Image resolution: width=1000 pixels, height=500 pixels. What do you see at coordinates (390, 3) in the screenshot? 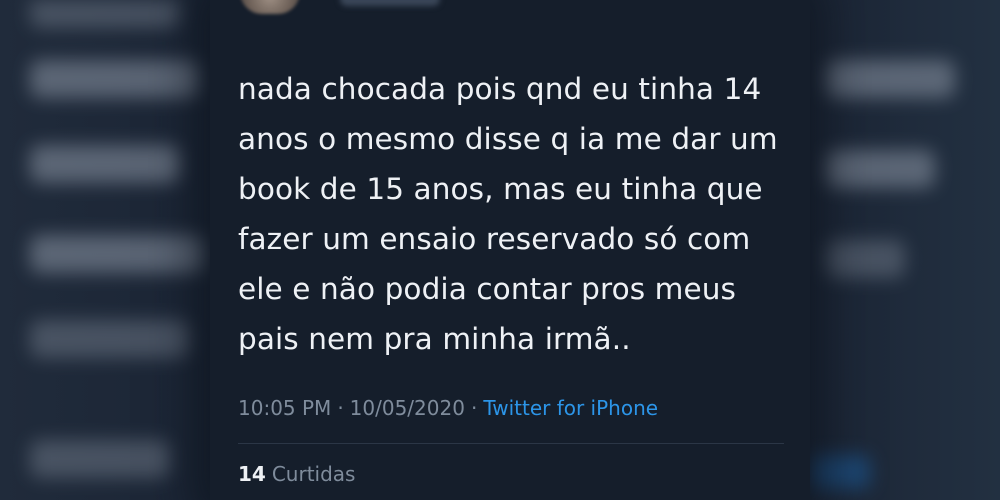
I see `user-handle` at bounding box center [390, 3].